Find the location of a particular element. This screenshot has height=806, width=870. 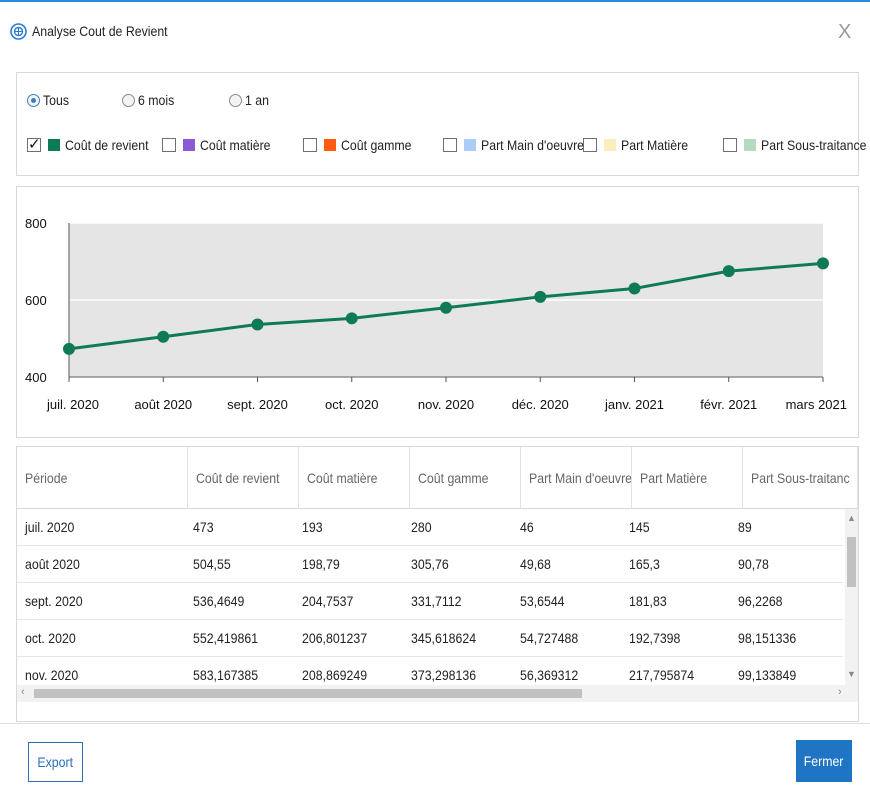

scroll-left-icon: ‹ is located at coordinates (23, 692).